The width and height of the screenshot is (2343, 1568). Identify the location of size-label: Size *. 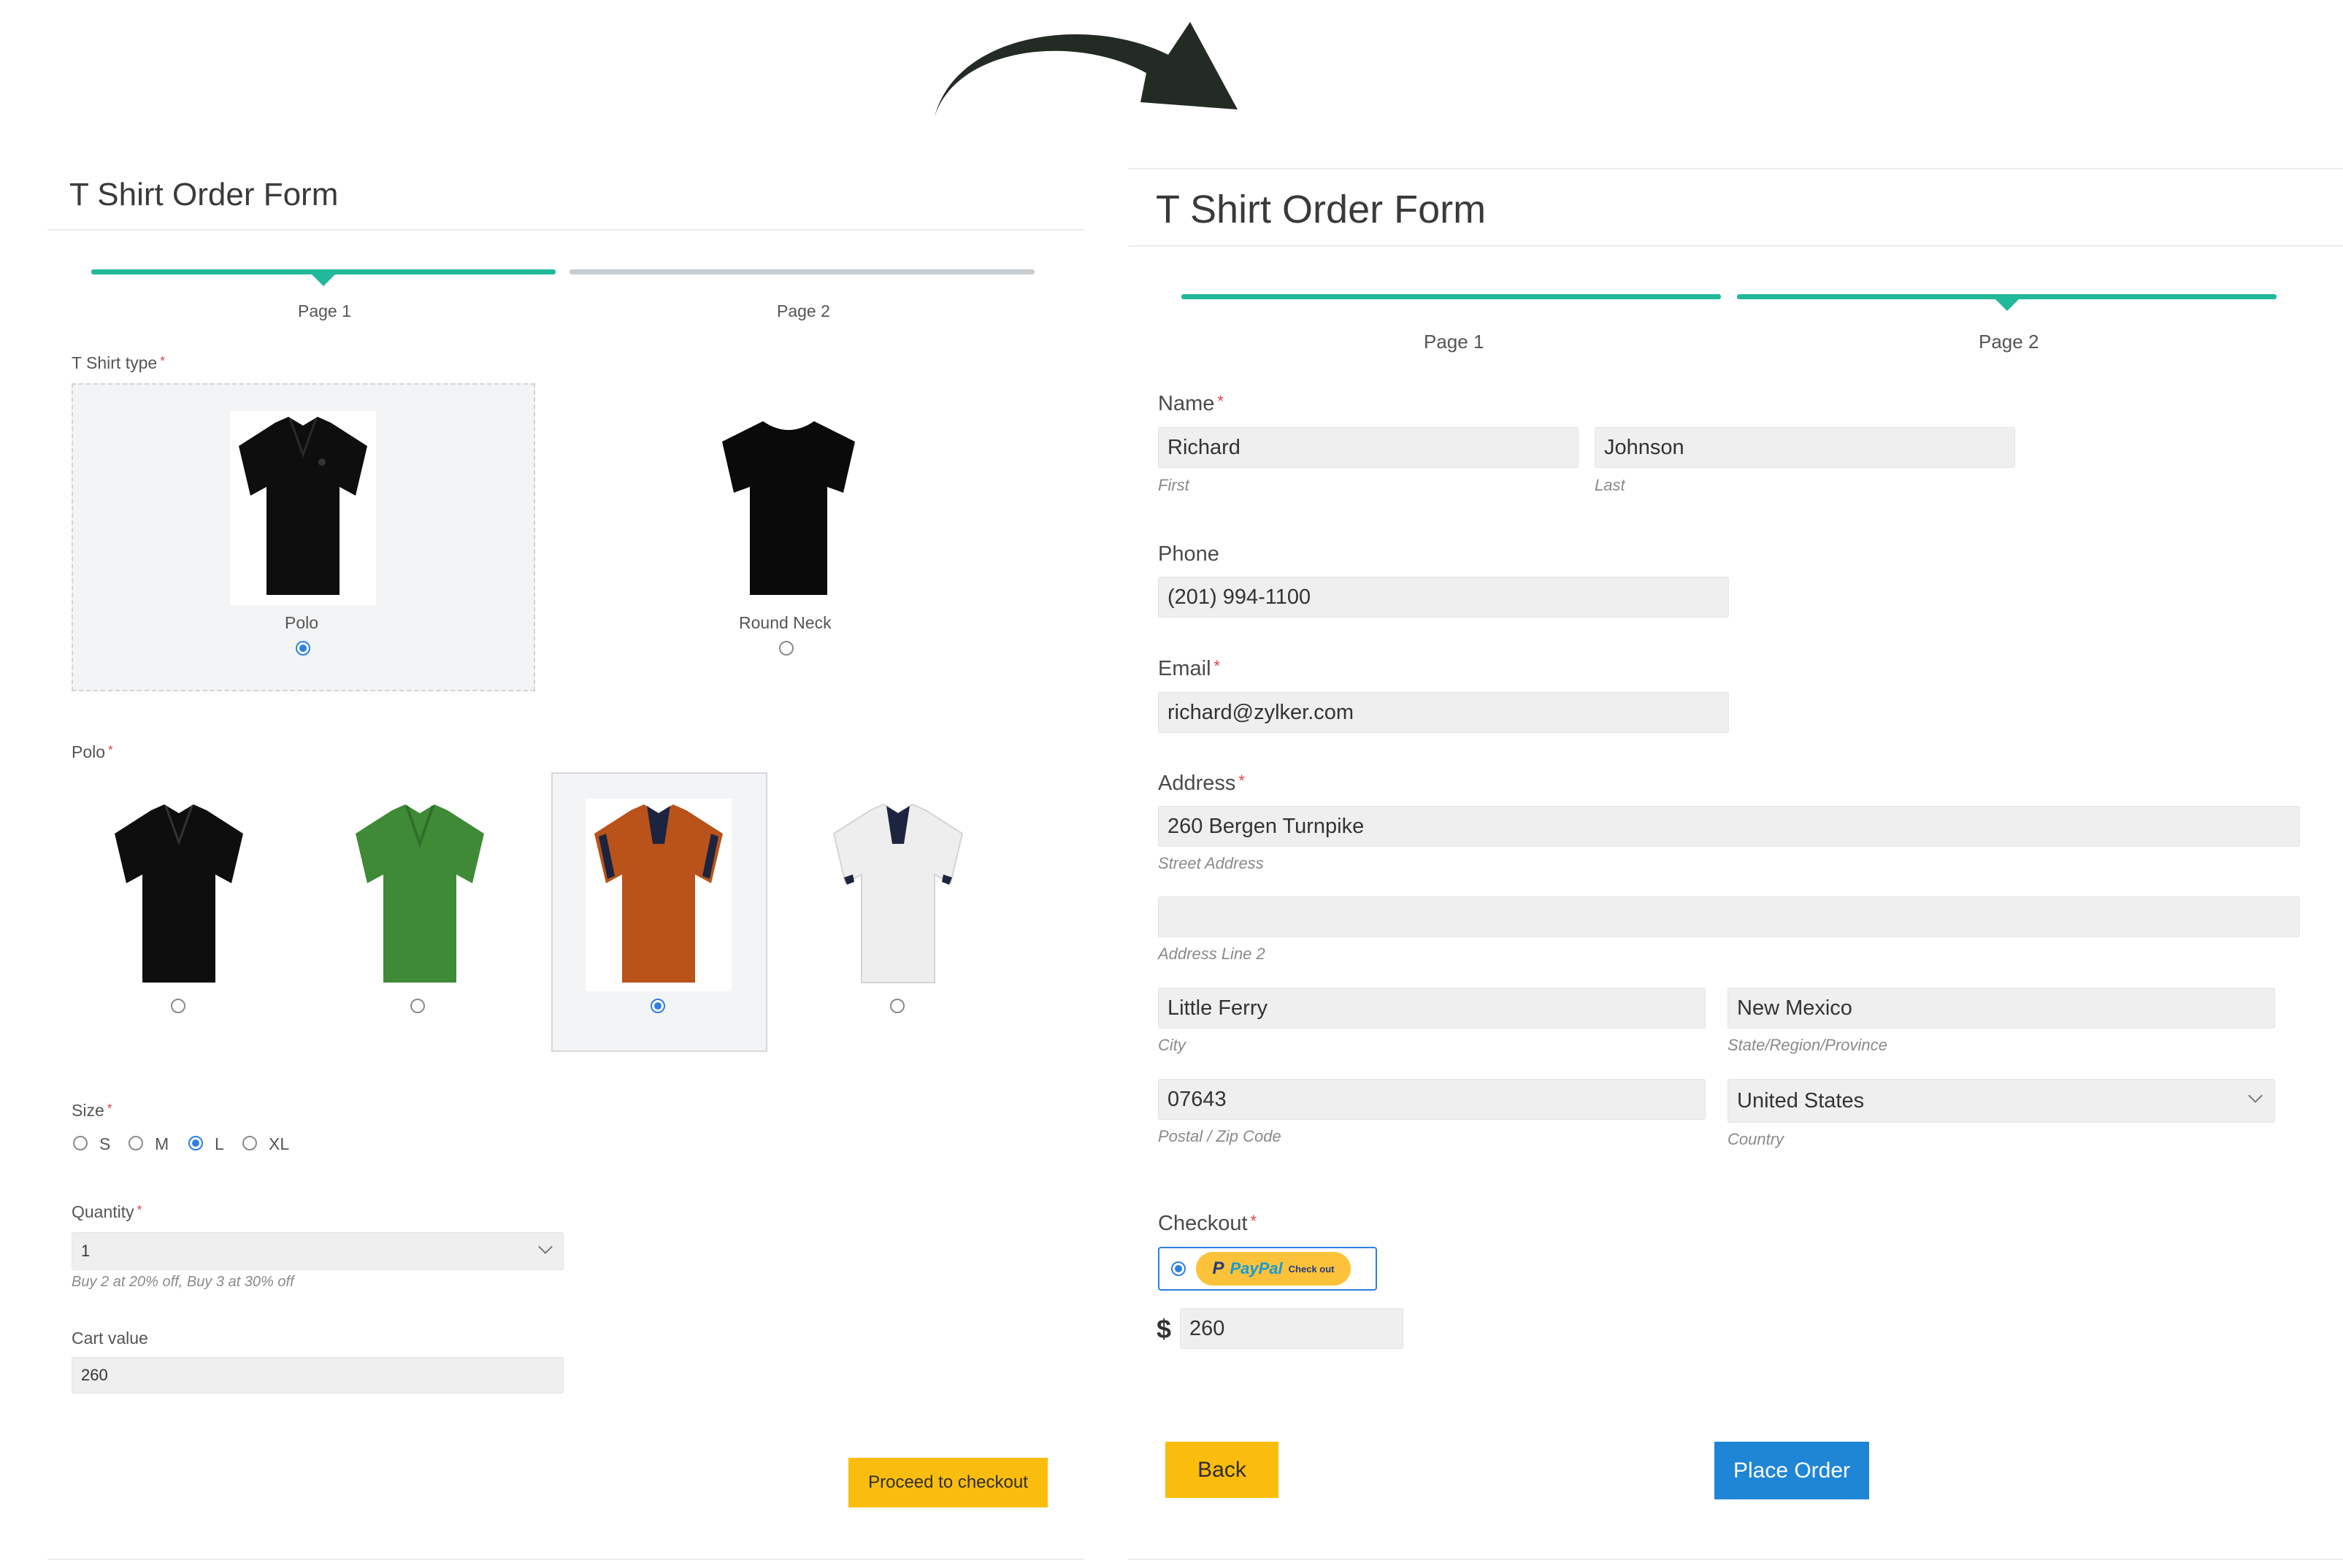
(92, 1110).